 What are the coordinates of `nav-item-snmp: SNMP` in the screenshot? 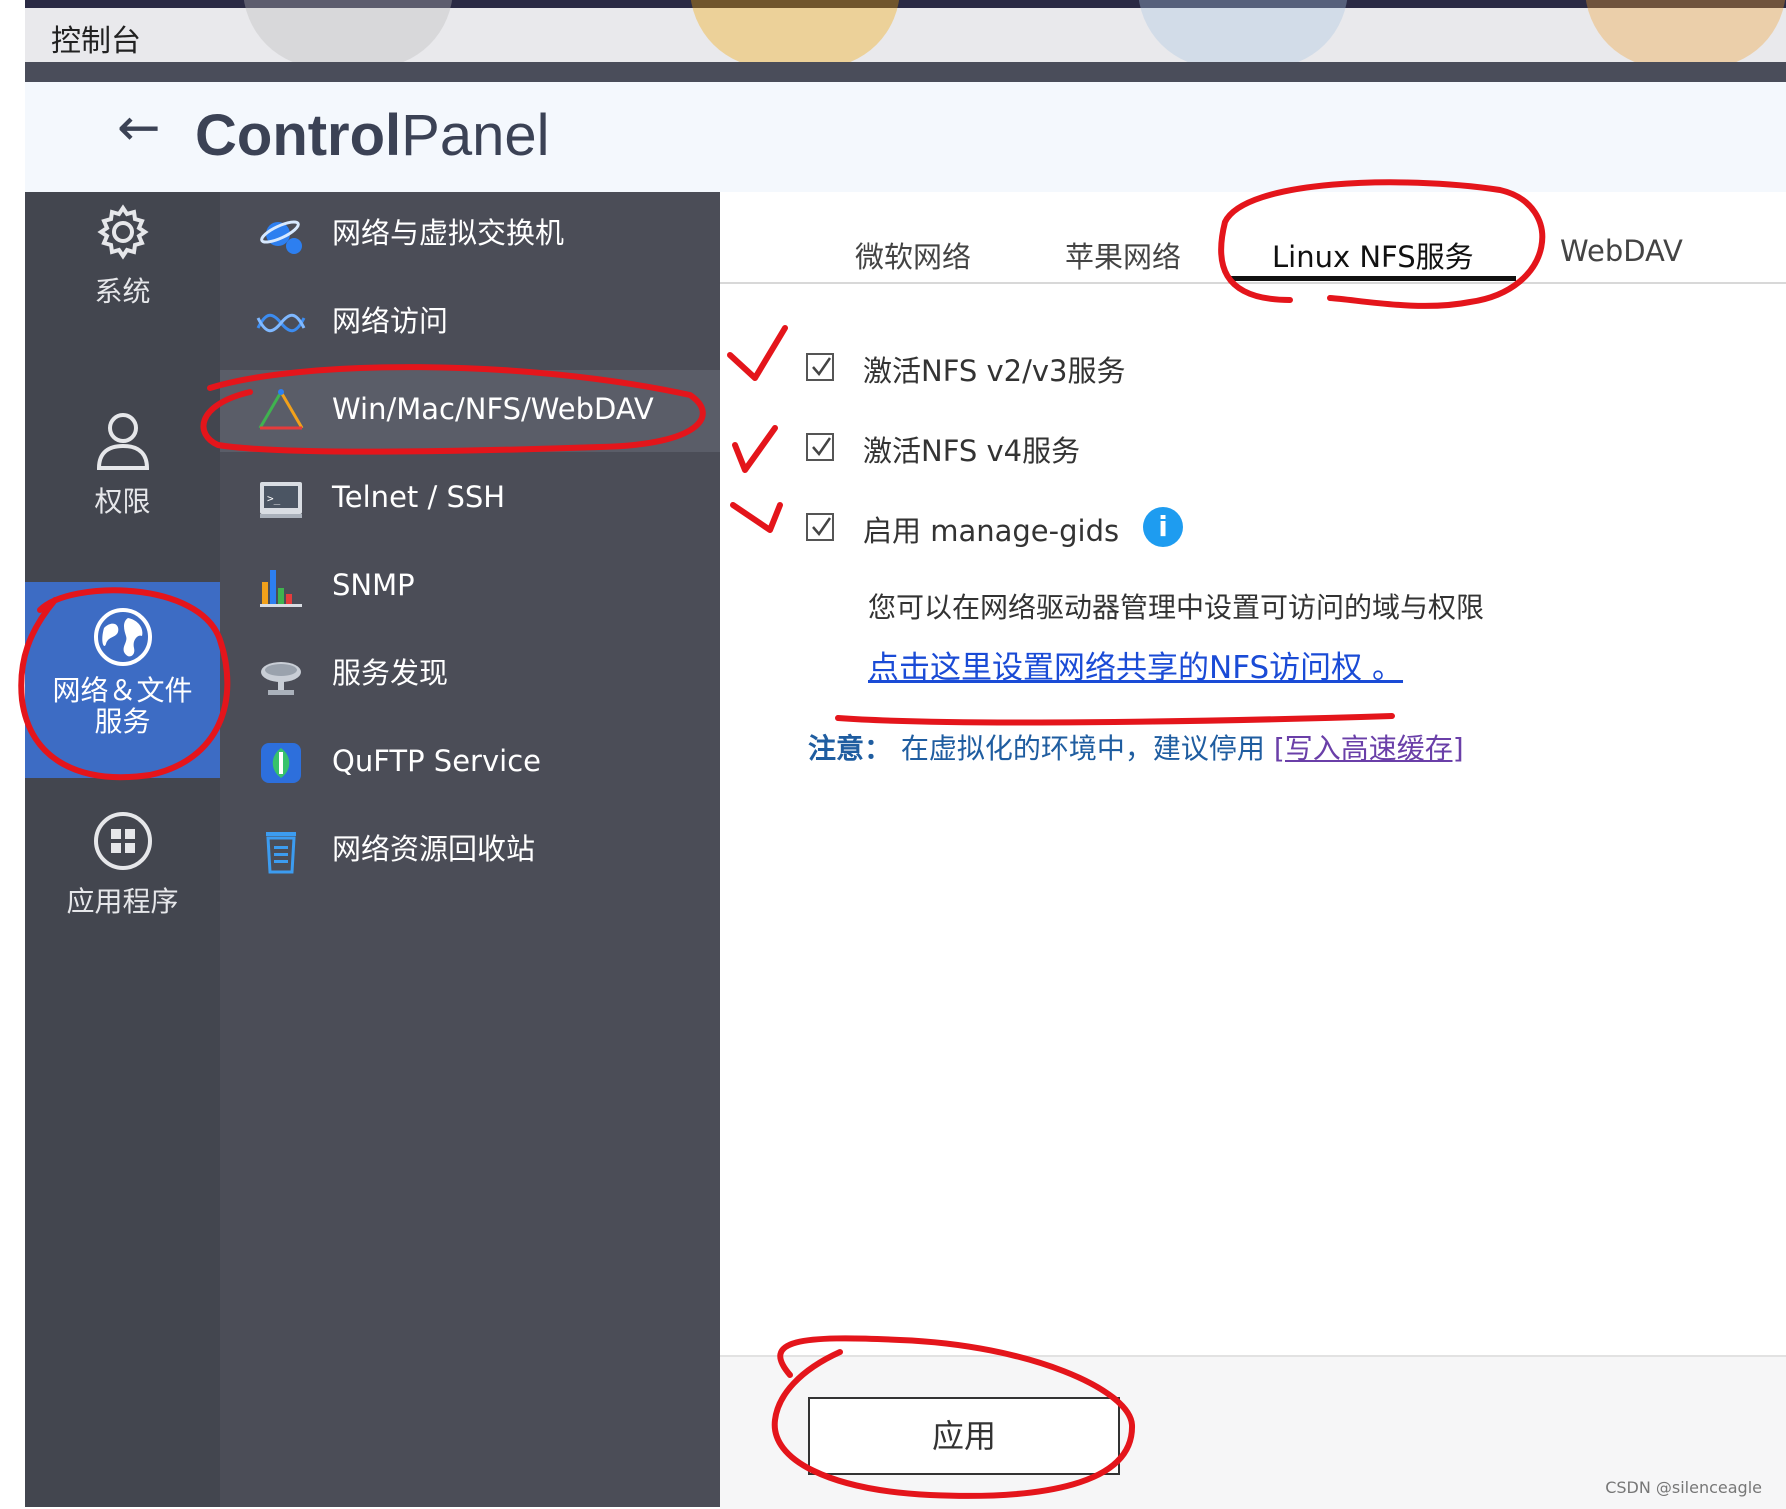 It's located at (470, 587).